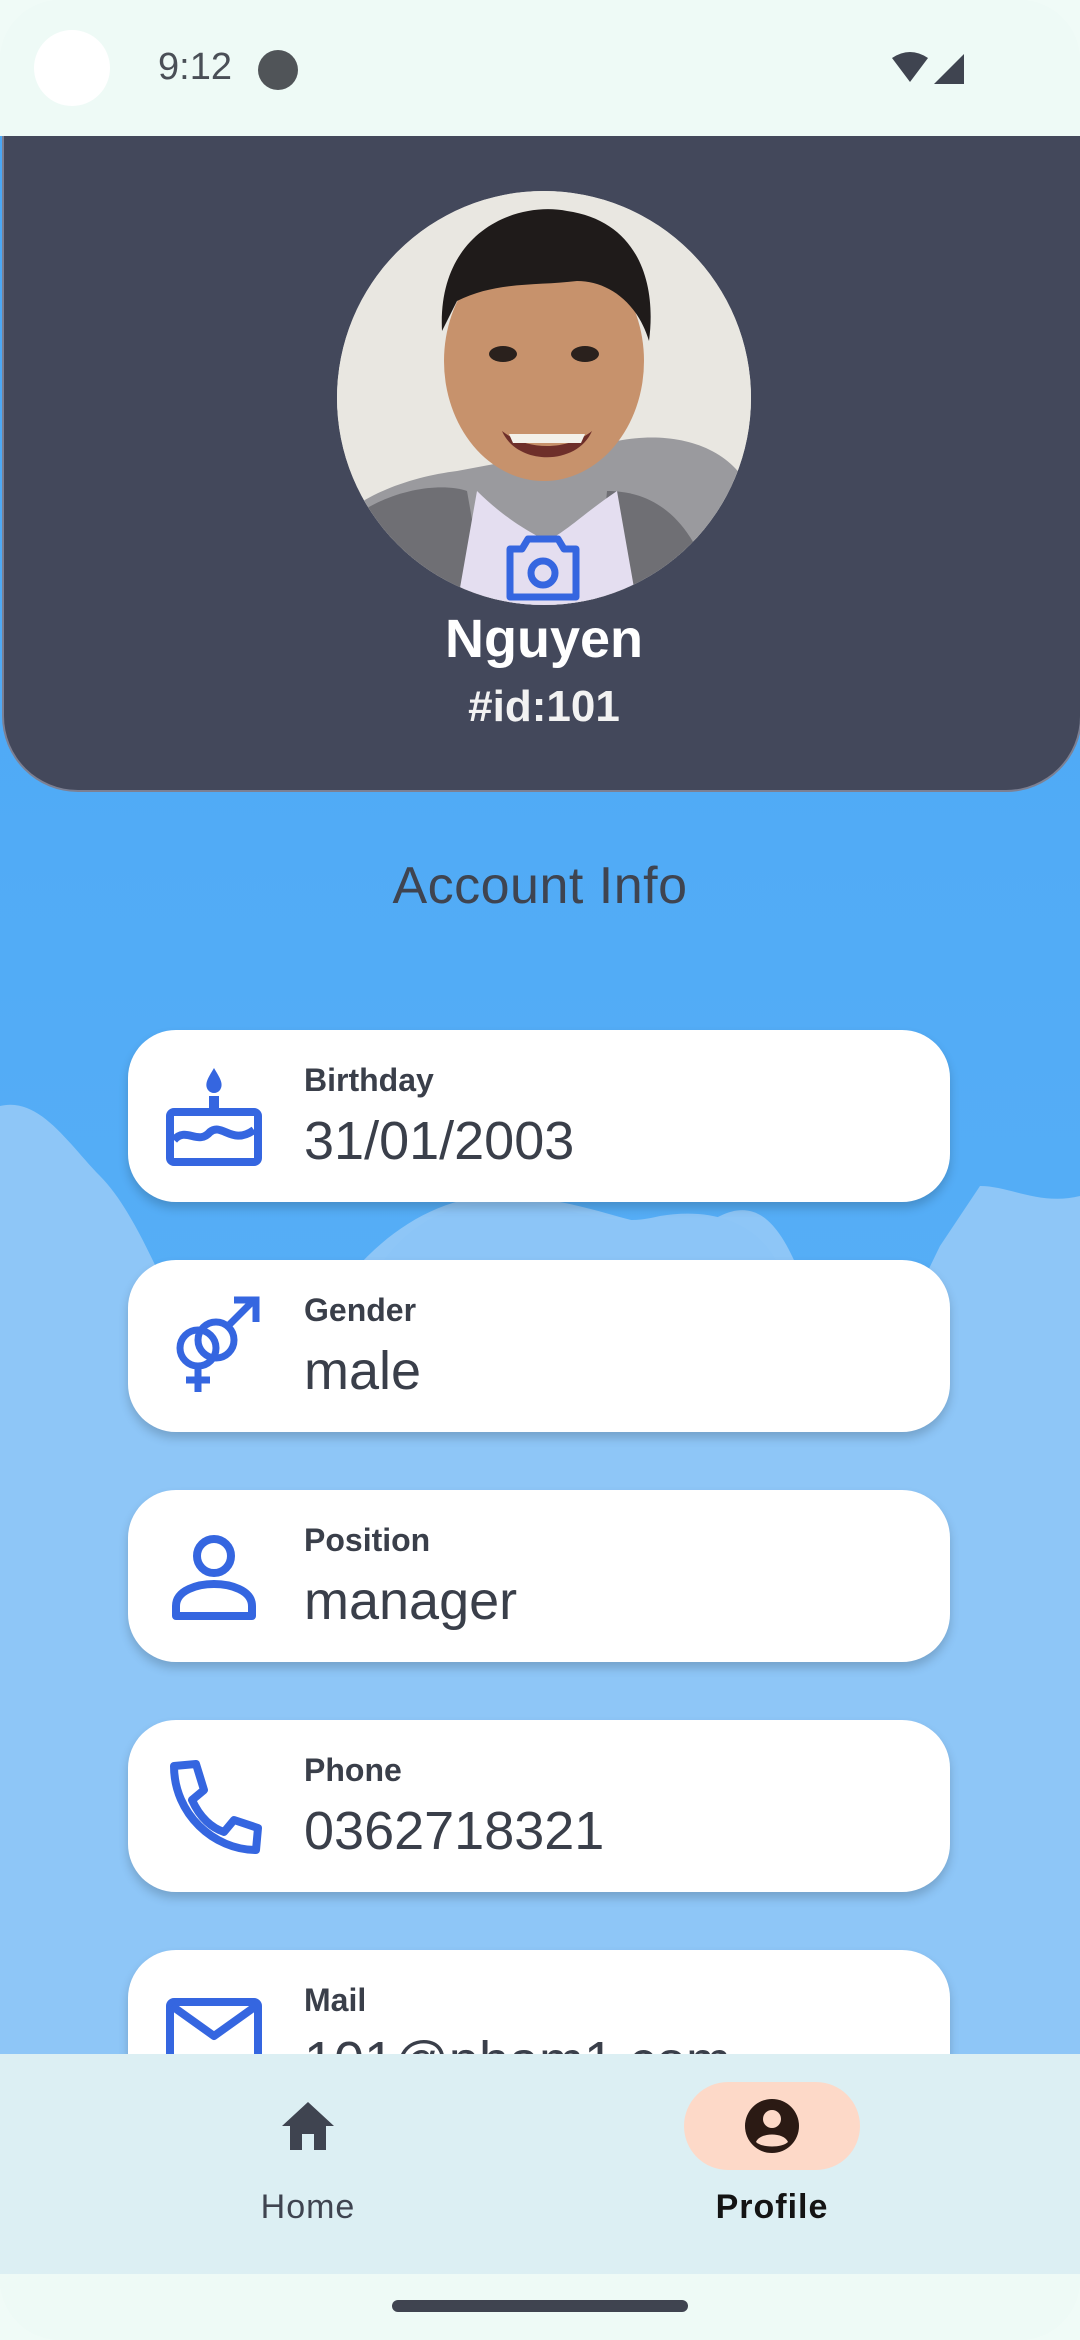 Image resolution: width=1080 pixels, height=2340 pixels. What do you see at coordinates (369, 1080) in the screenshot?
I see `birthday-label: Birthday` at bounding box center [369, 1080].